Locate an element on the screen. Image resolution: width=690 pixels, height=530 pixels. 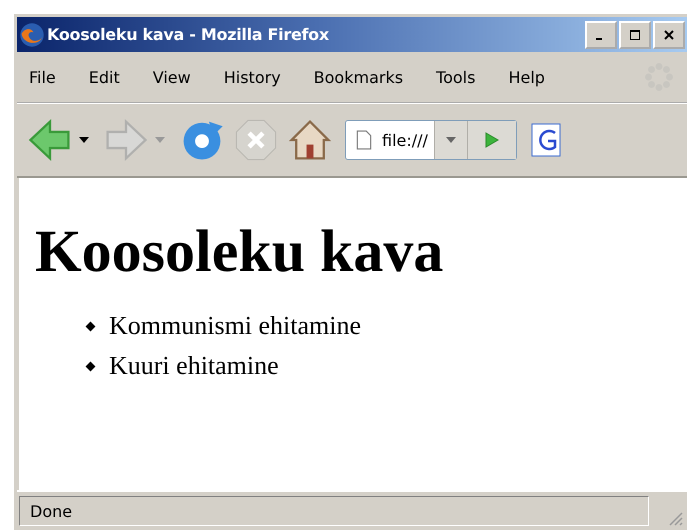
menu-item: Tools is located at coordinates (456, 77).